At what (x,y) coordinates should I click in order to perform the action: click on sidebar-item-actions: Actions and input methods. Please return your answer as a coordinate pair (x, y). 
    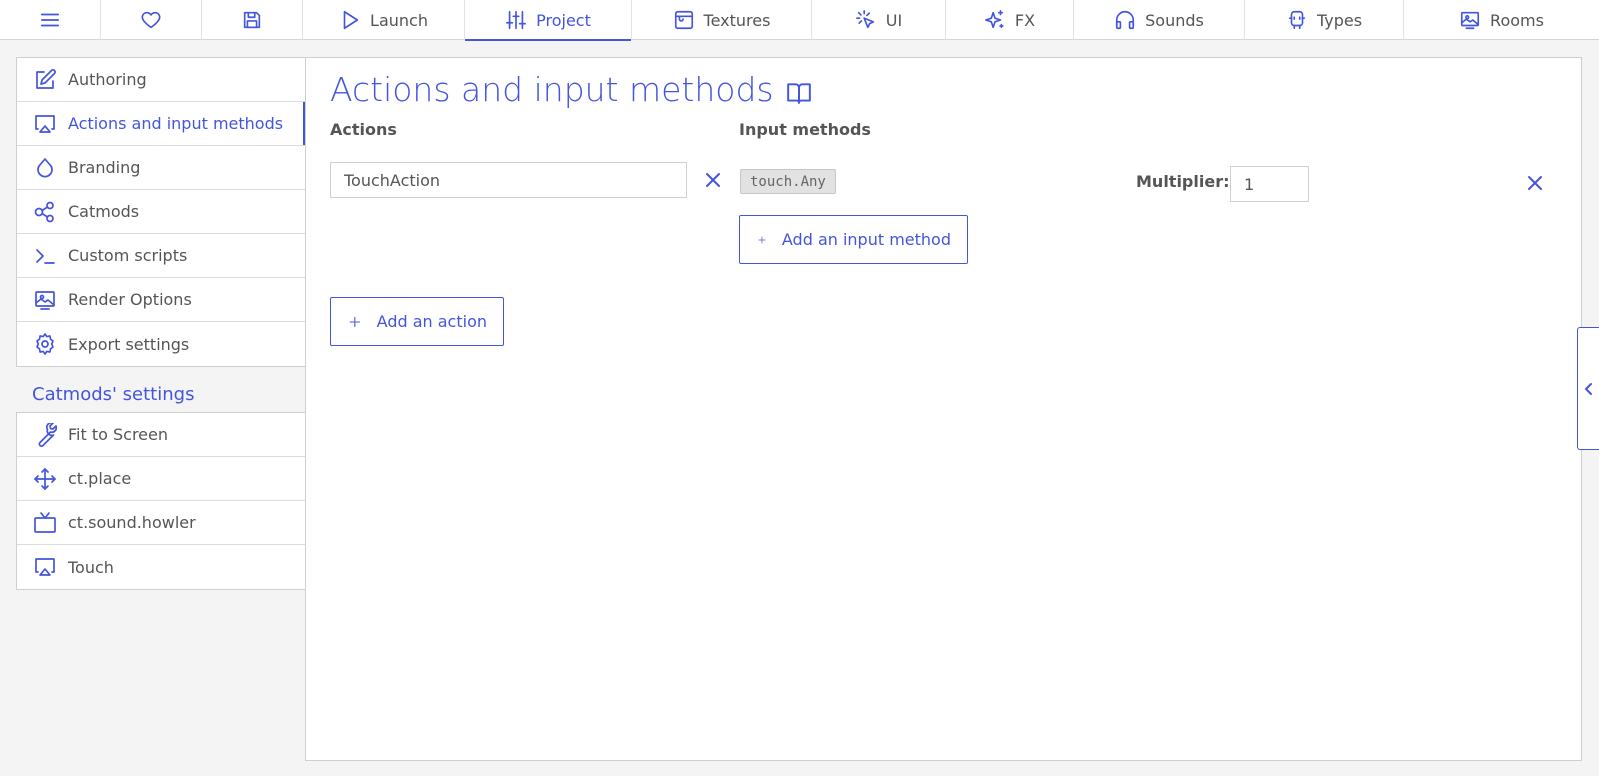
    Looking at the image, I should click on (161, 124).